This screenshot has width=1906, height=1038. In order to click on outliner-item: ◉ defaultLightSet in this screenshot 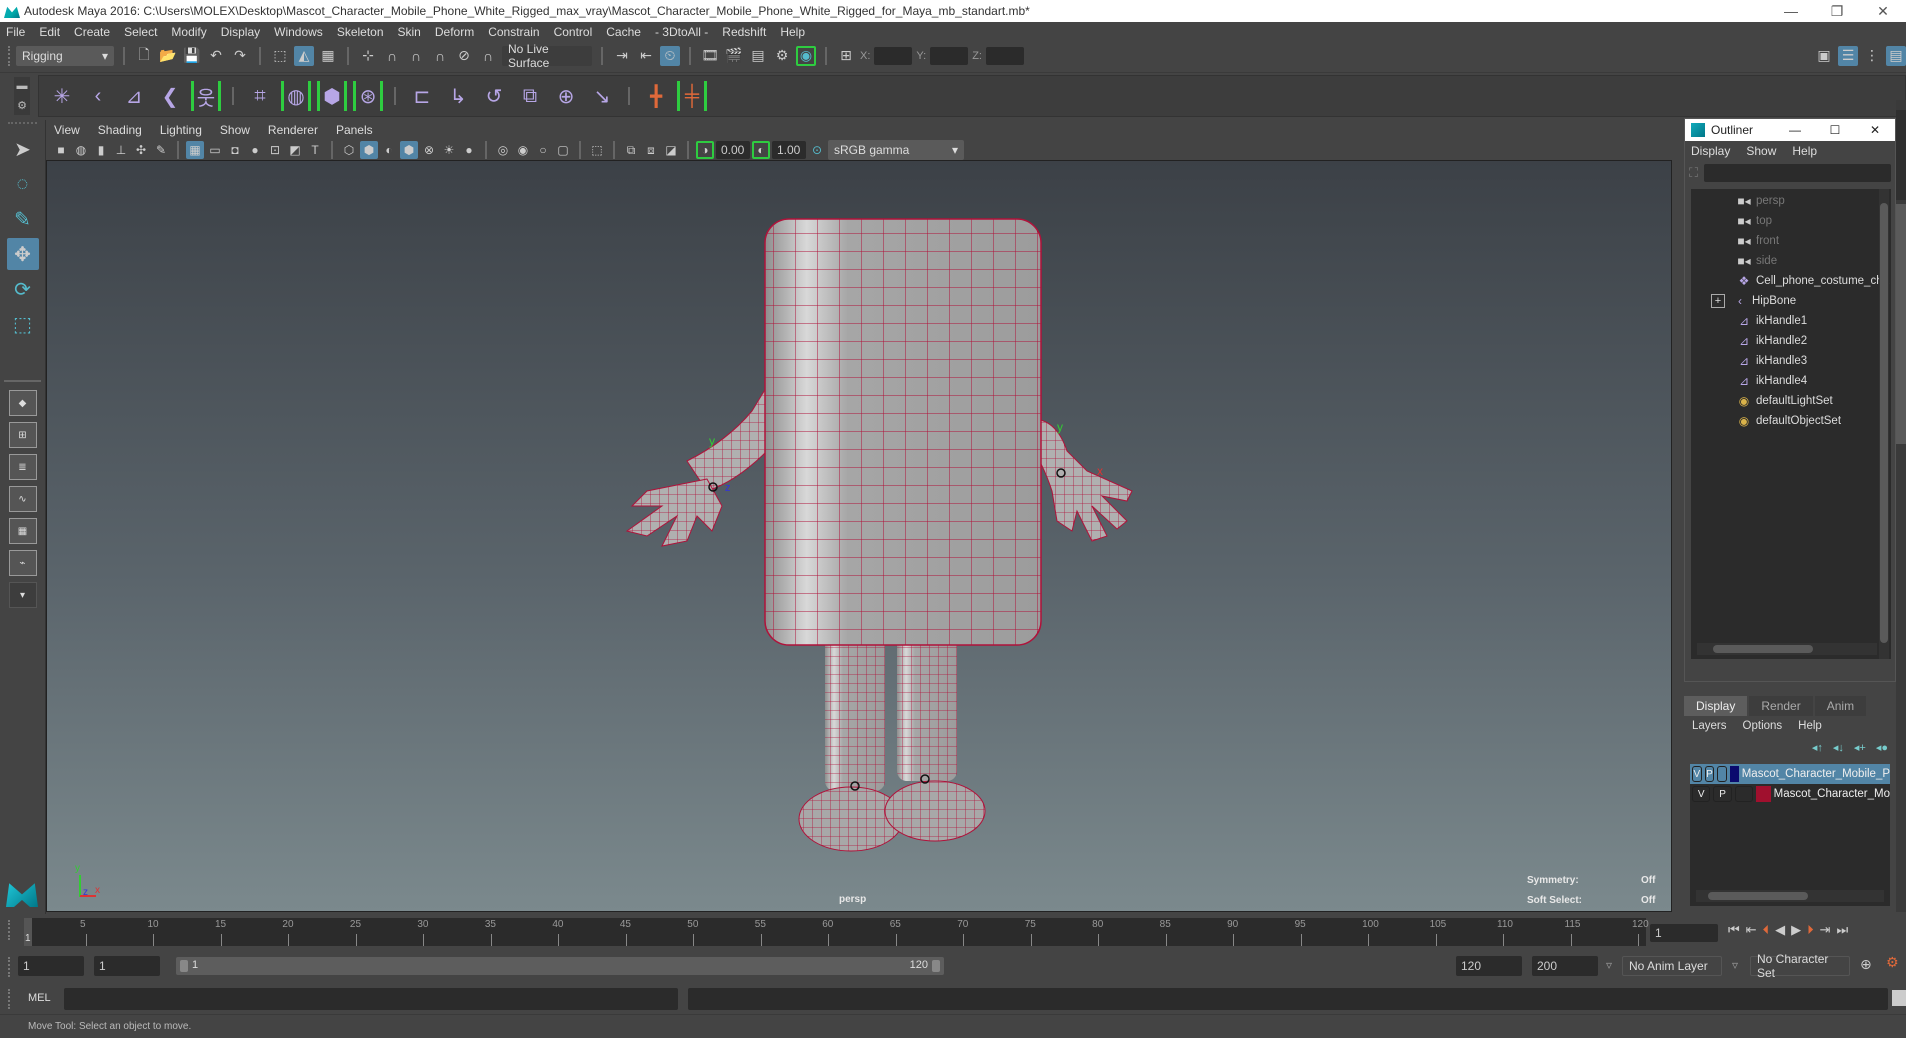, I will do `click(1791, 401)`.